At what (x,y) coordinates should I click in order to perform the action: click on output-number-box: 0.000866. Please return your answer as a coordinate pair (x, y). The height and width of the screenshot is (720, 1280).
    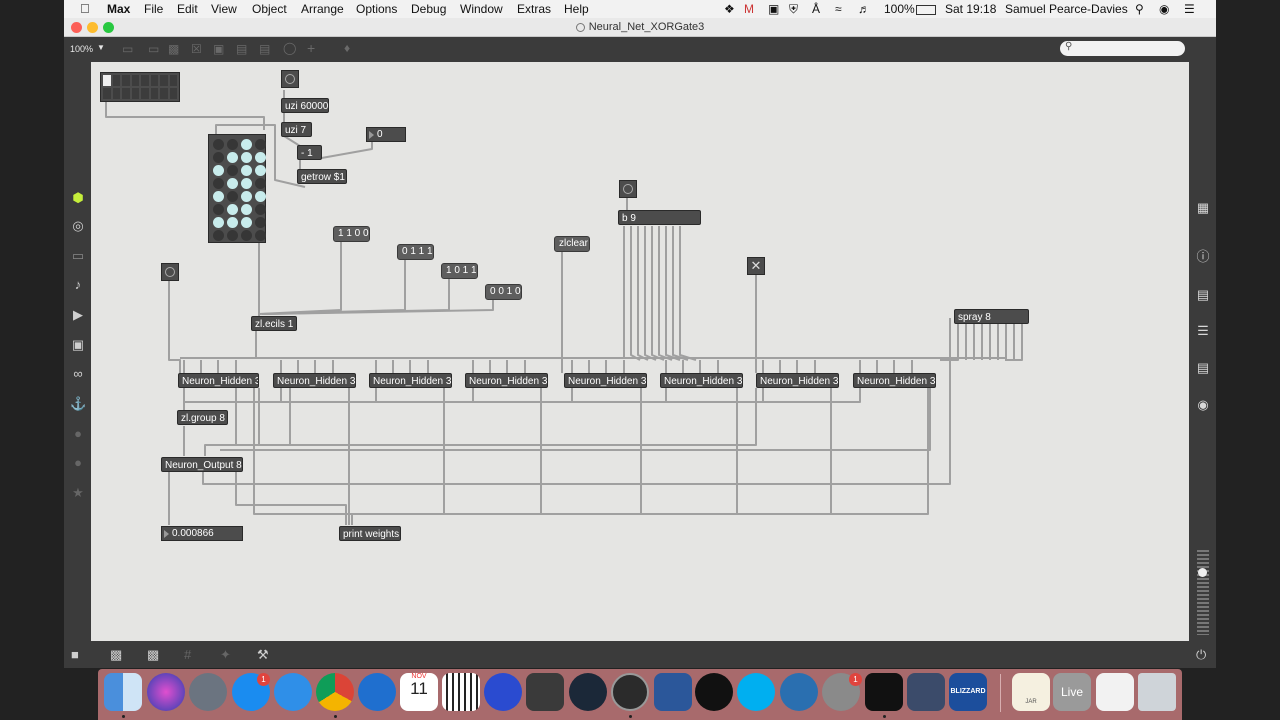
    Looking at the image, I should click on (202, 533).